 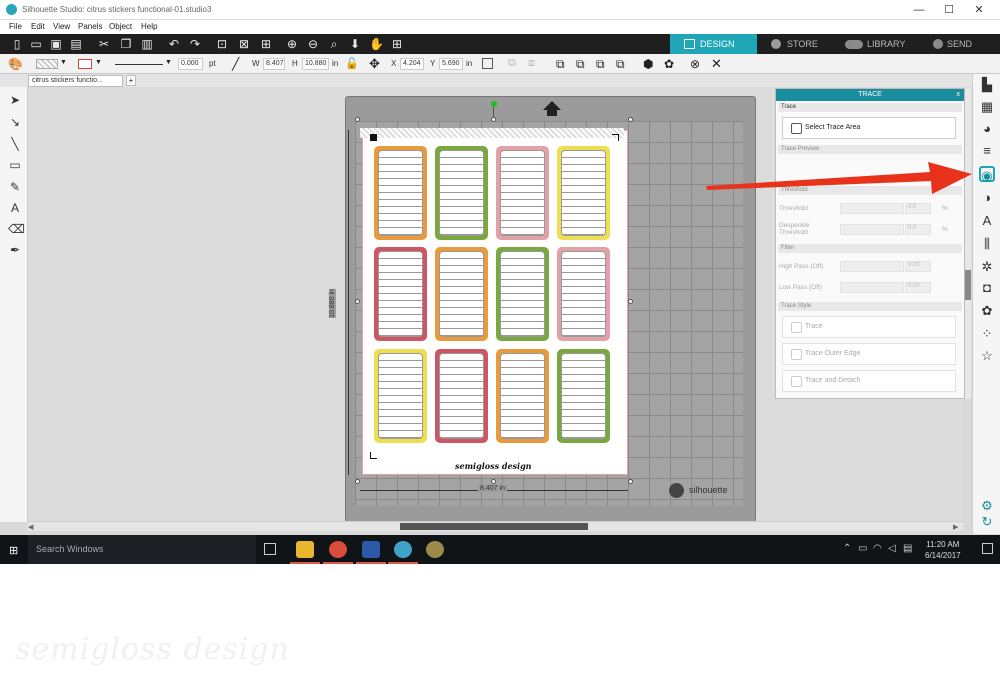 What do you see at coordinates (412, 64) in the screenshot?
I see `x-position-input: 4.204` at bounding box center [412, 64].